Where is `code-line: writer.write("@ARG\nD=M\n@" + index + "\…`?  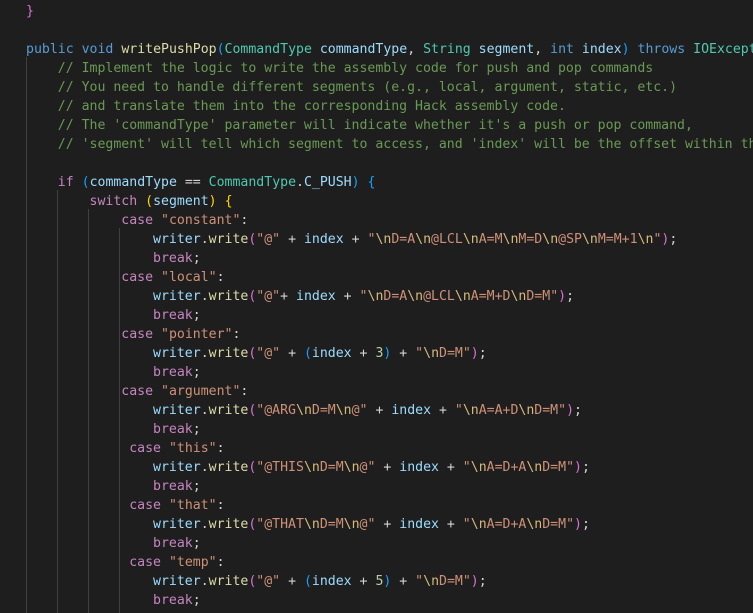
code-line: writer.write("@ARG\nD=M\n@" + index + "\… is located at coordinates (304, 410).